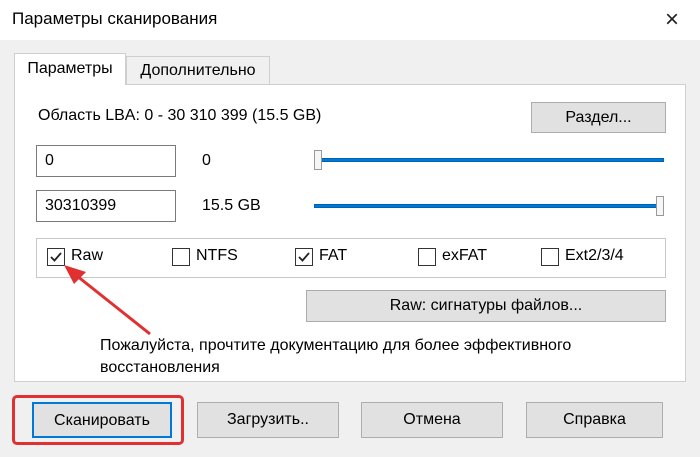  Describe the element at coordinates (106, 206) in the screenshot. I see `lba-end-input` at that location.